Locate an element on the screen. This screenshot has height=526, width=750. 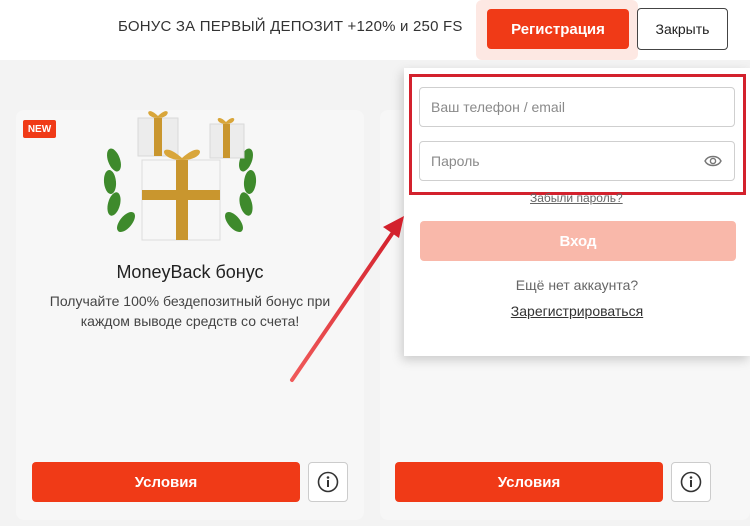
register-button: Регистрация is located at coordinates (558, 29).